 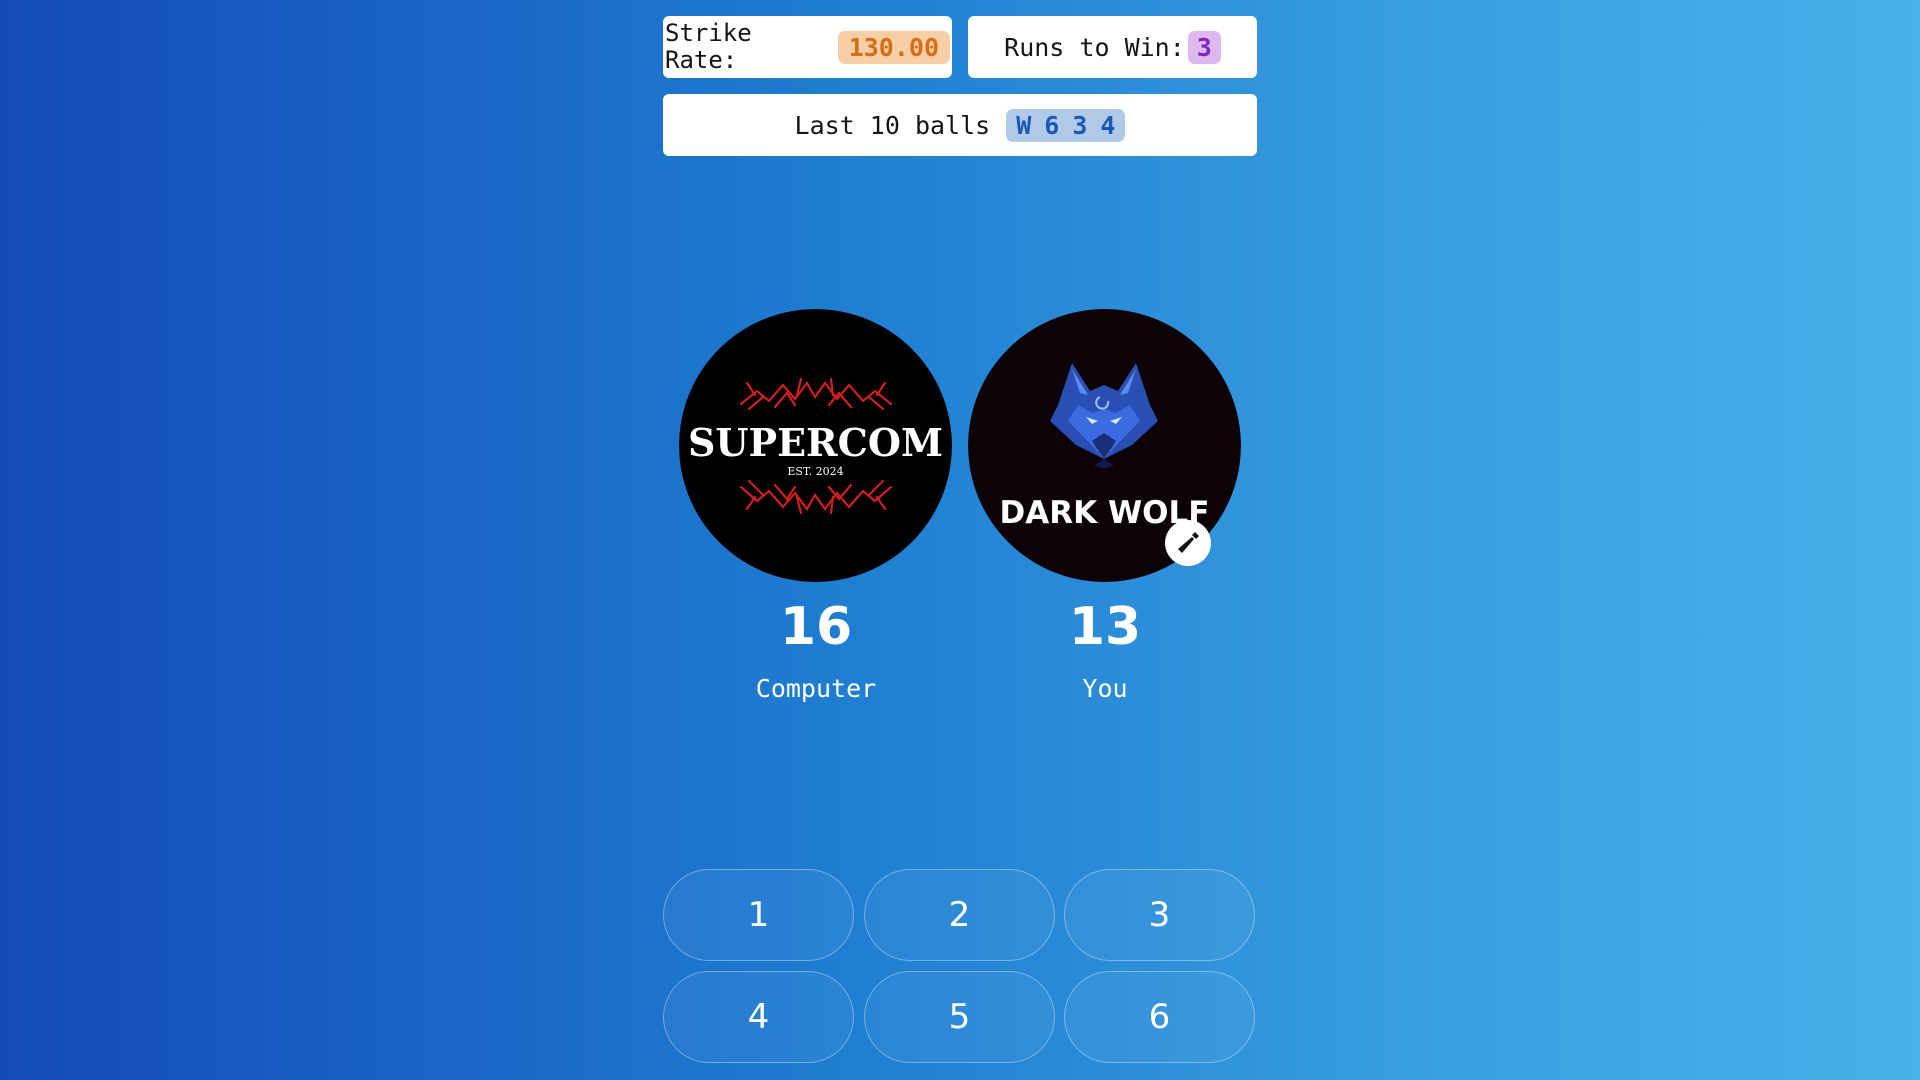 What do you see at coordinates (892, 125) in the screenshot?
I see `last-balls-label: Last 10 balls` at bounding box center [892, 125].